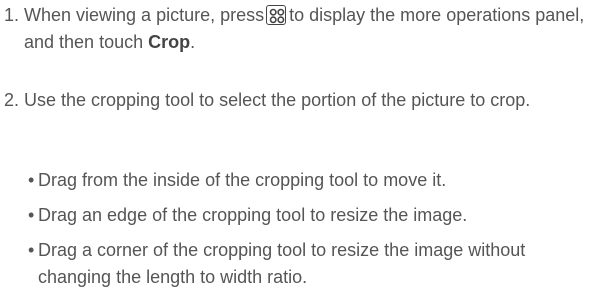  What do you see at coordinates (12, 15) in the screenshot?
I see `step-number: 1.` at bounding box center [12, 15].